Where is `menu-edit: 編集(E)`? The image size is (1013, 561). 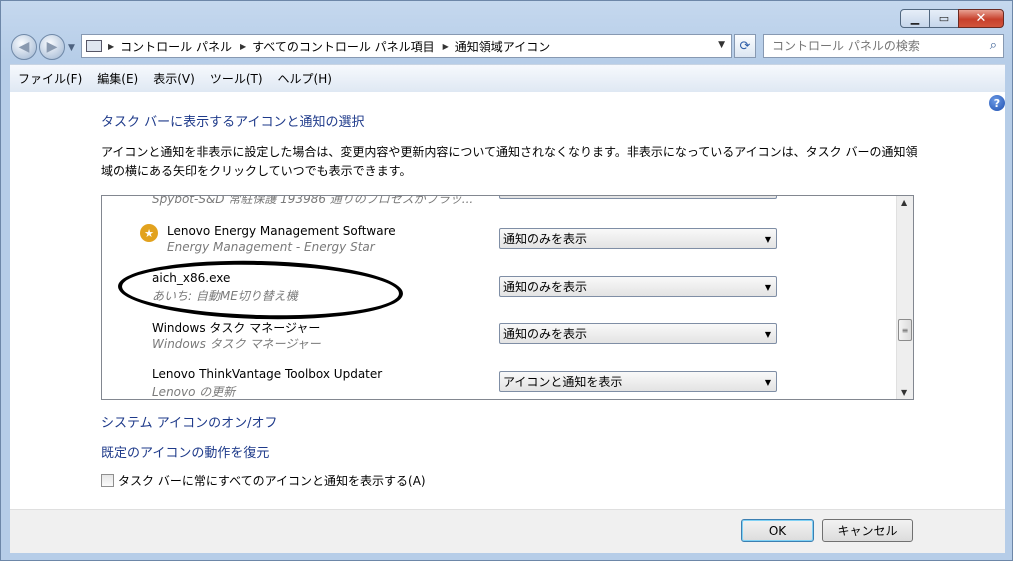 menu-edit: 編集(E) is located at coordinates (117, 78).